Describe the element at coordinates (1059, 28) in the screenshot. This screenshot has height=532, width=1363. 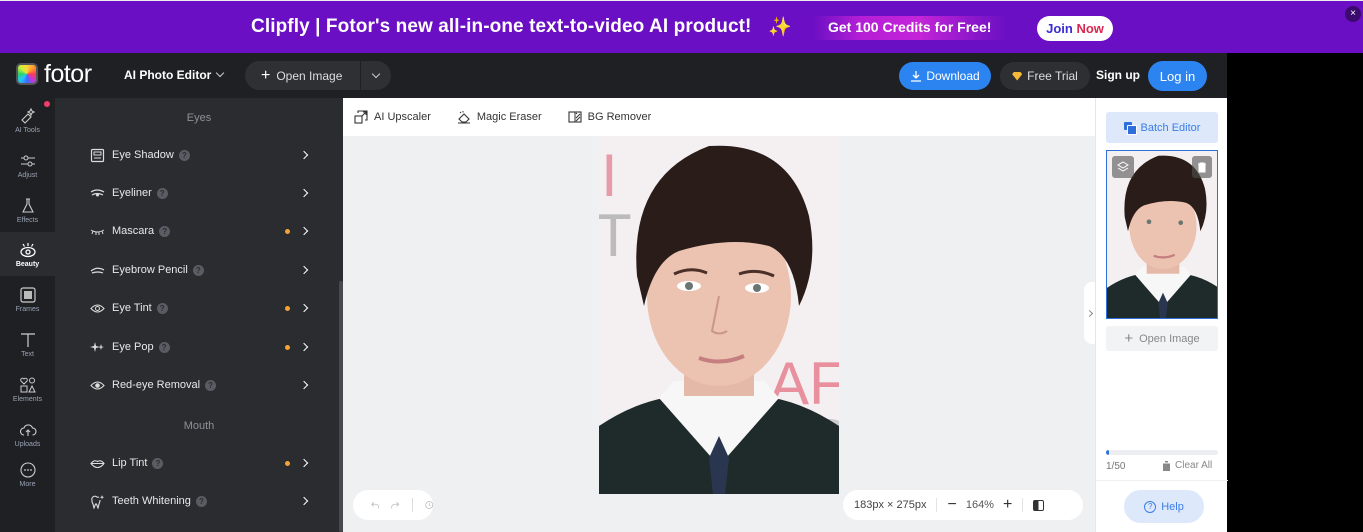
I see `join-label: Join` at that location.